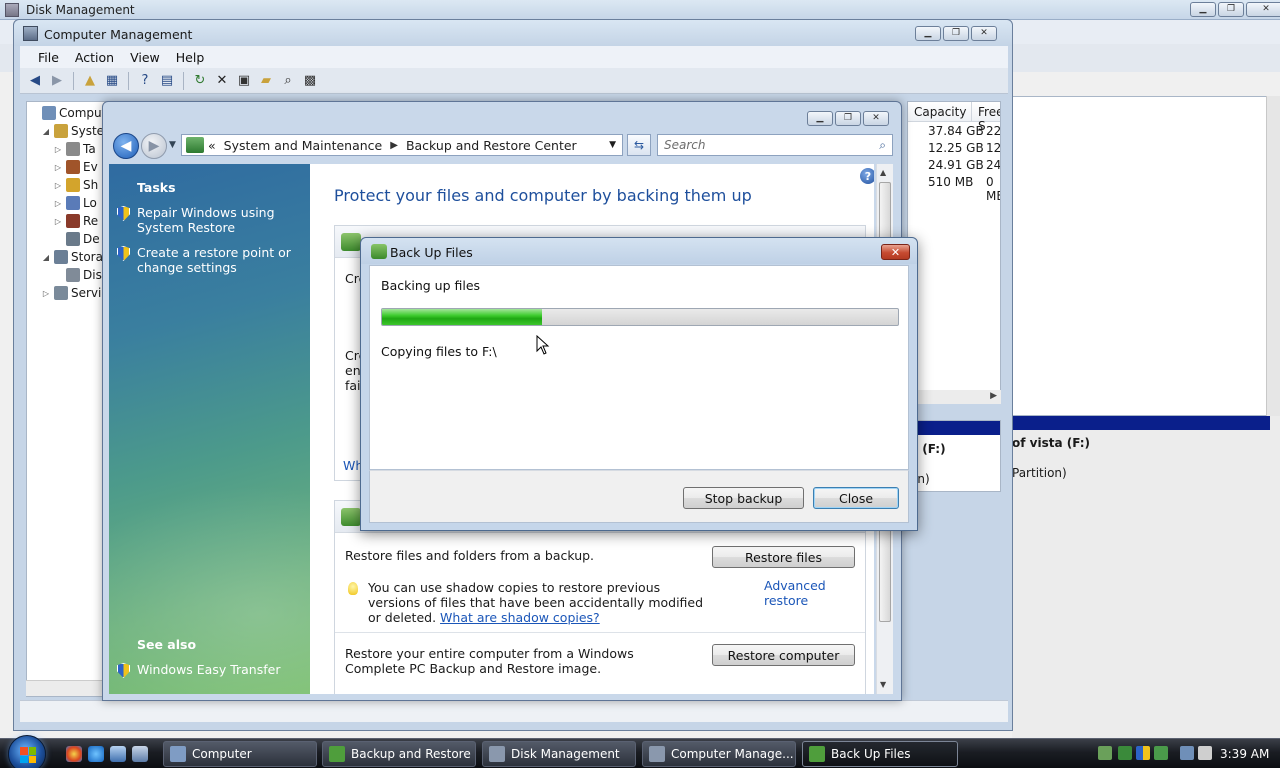  I want to click on tray-backup-icon, so click(1161, 753).